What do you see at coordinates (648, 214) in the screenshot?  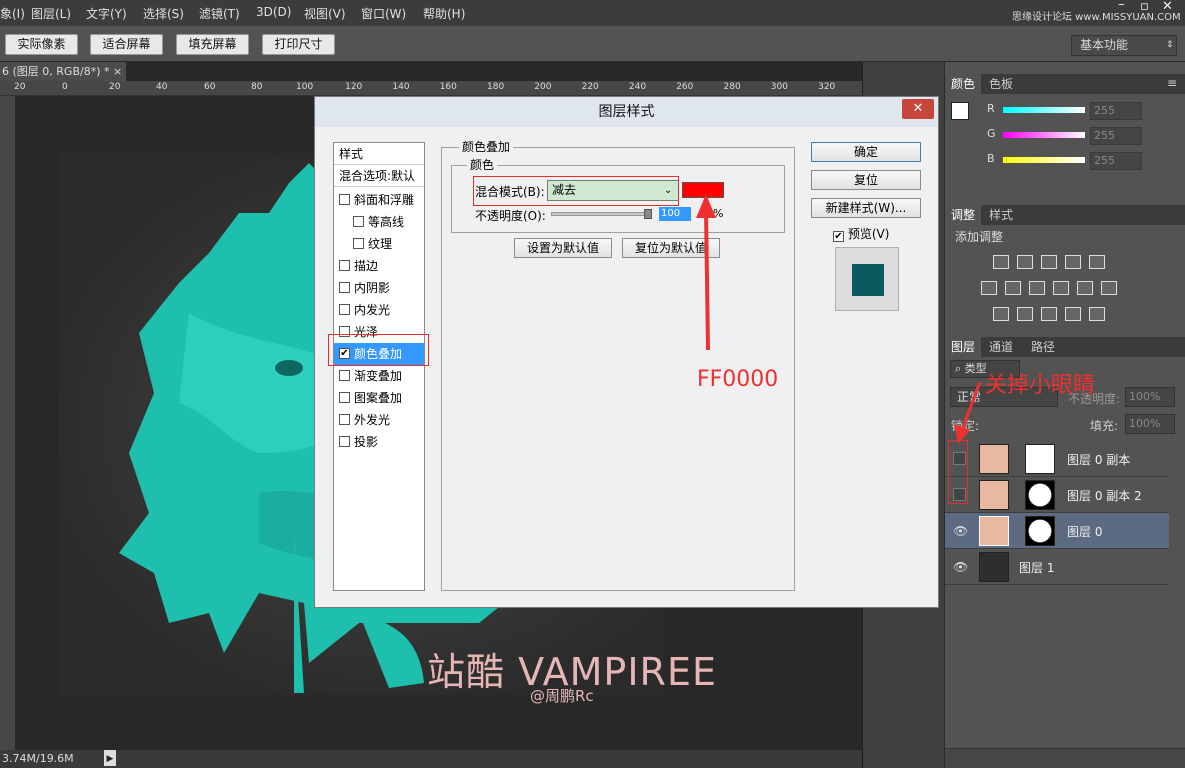 I see `slider-thumb` at bounding box center [648, 214].